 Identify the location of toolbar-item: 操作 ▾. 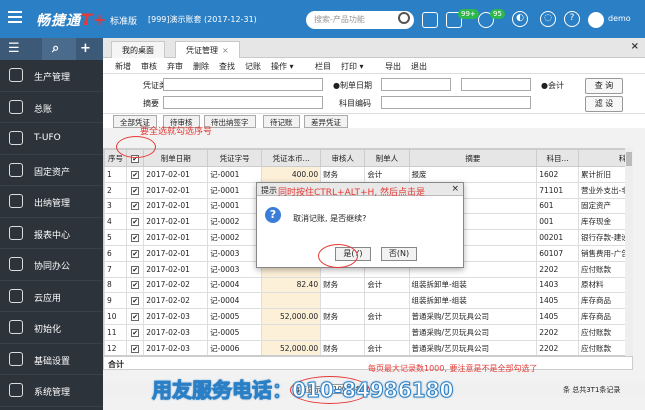
(282, 66).